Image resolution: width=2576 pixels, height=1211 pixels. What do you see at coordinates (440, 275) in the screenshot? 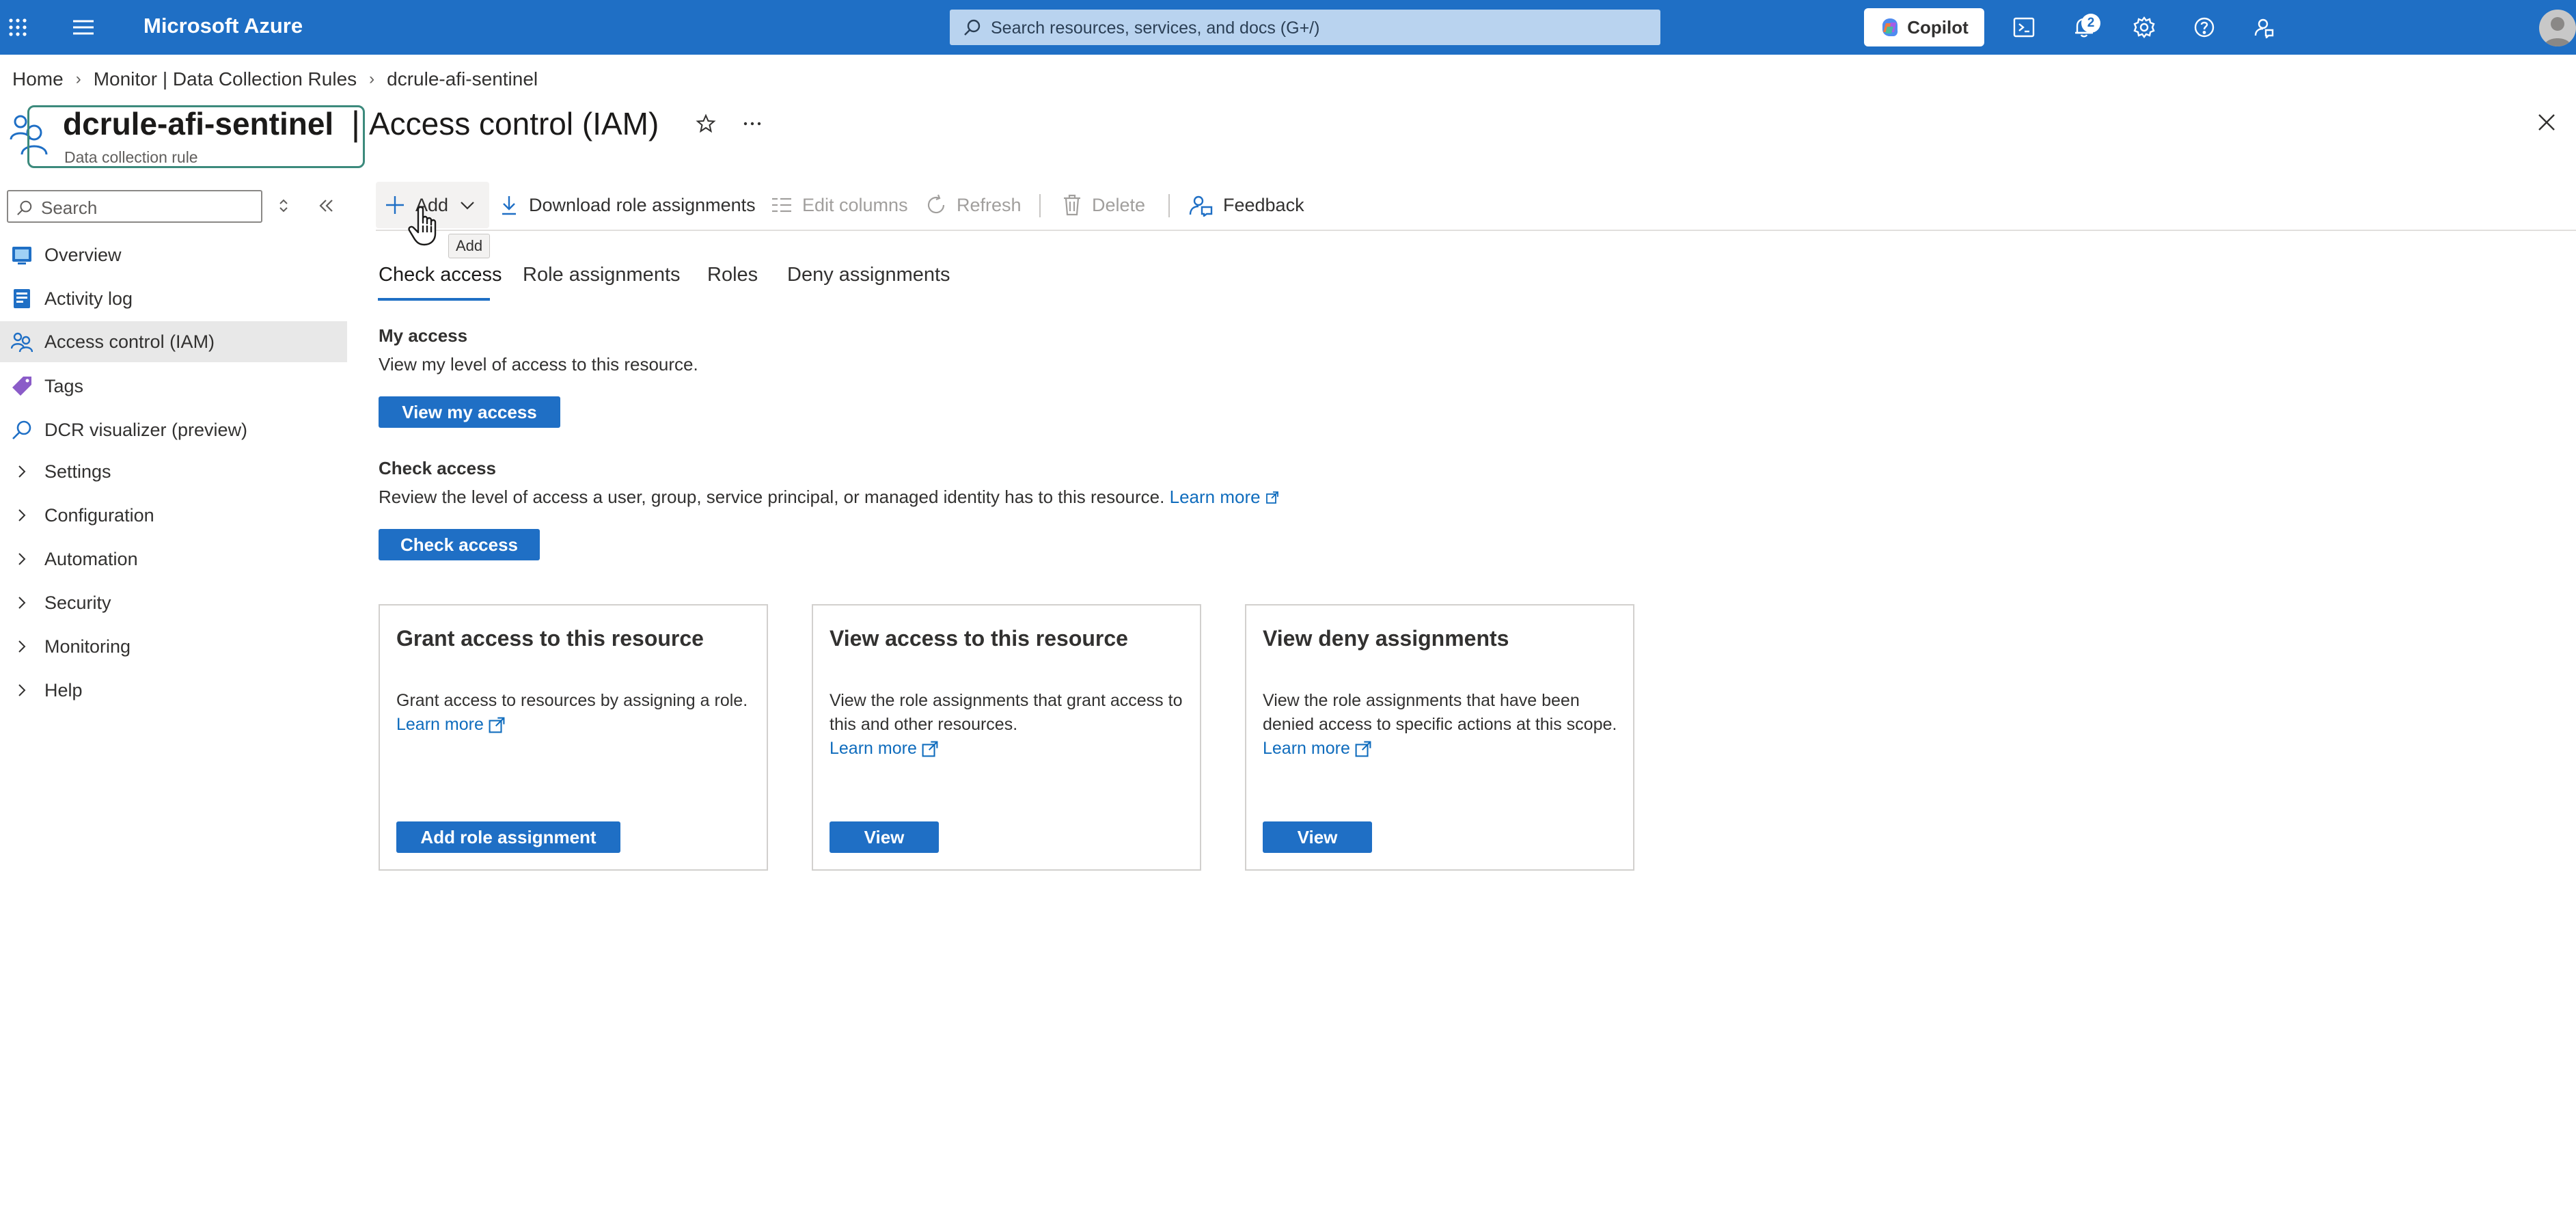
I see `tab-check-access: Check access` at bounding box center [440, 275].